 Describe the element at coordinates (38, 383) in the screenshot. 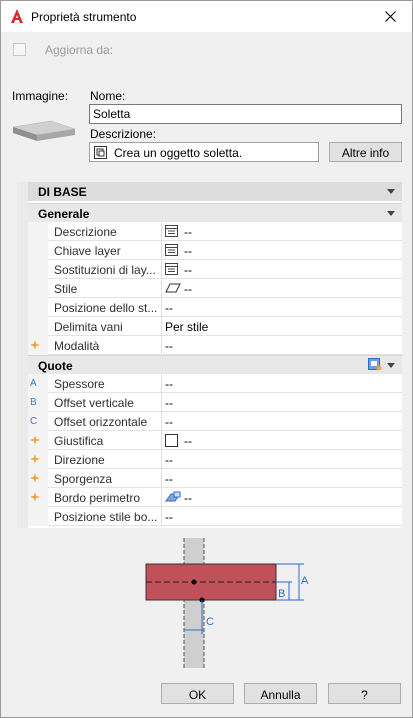

I see `property-gutter: A` at that location.